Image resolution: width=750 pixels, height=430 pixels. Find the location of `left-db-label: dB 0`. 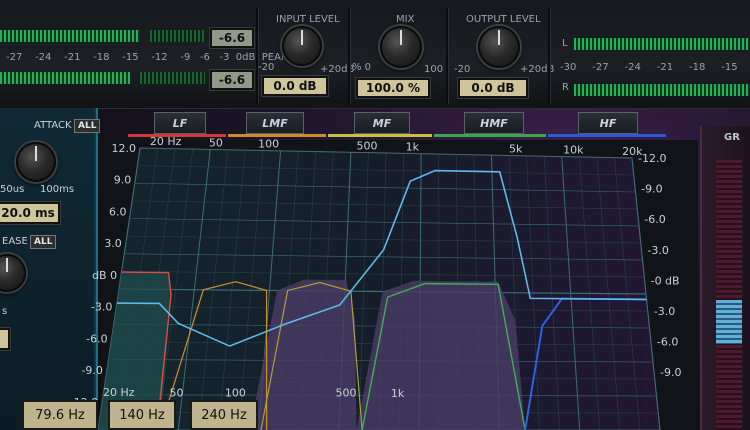

left-db-label: dB 0 is located at coordinates (104, 275).